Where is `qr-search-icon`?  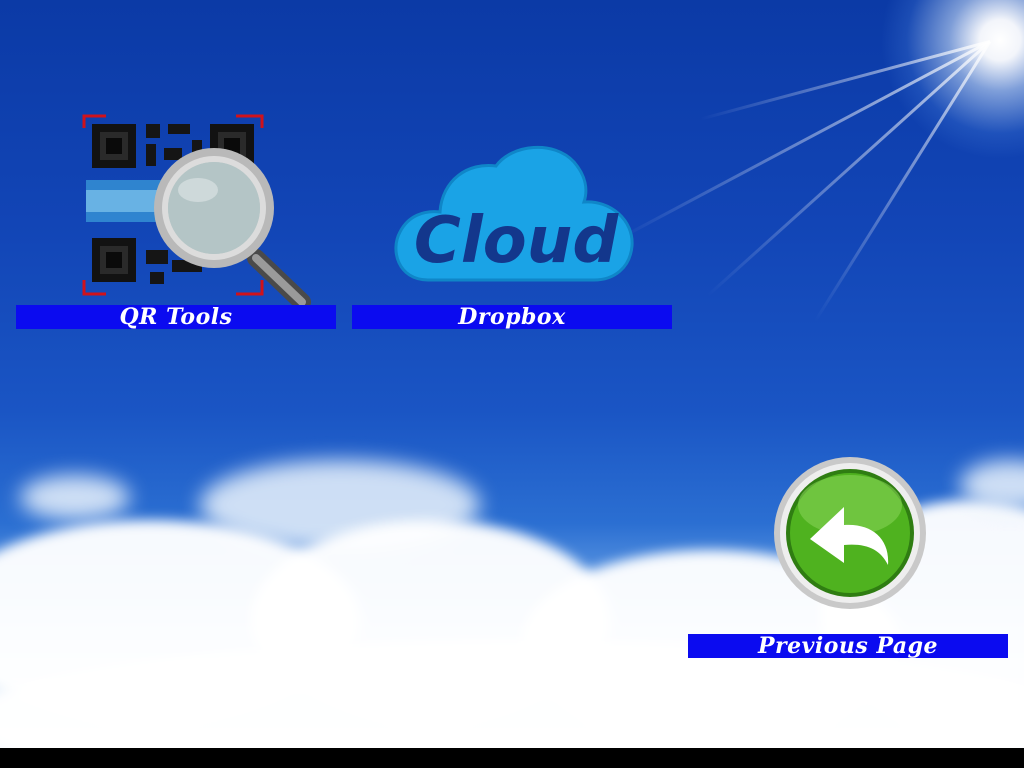 qr-search-icon is located at coordinates (196, 212).